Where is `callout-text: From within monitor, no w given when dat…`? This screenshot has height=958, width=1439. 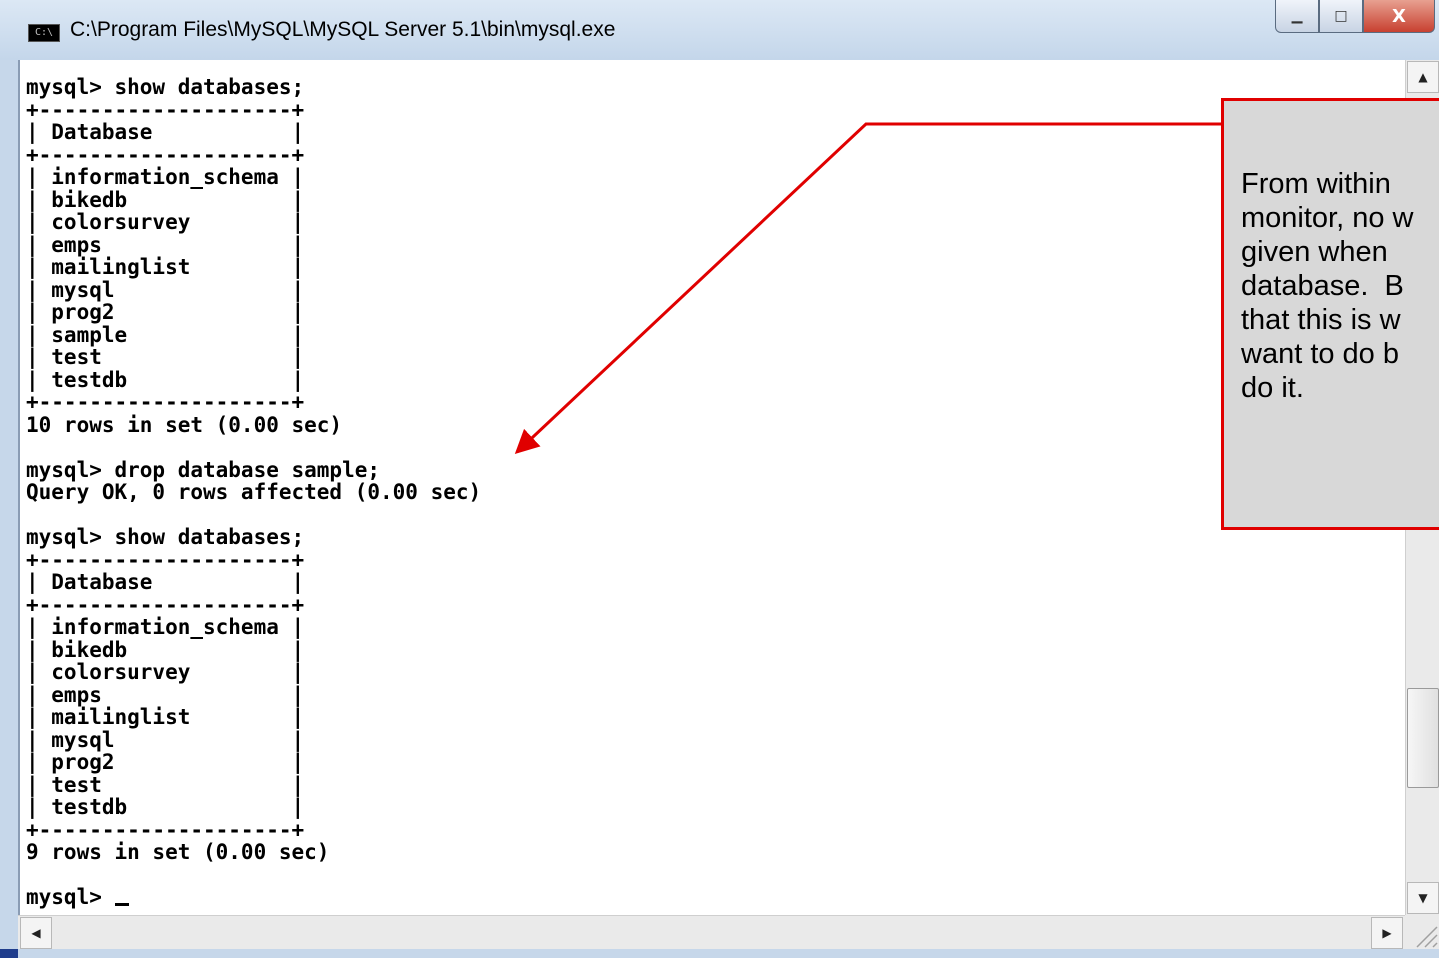
callout-text: From within monitor, no w given when dat… is located at coordinates (1327, 286).